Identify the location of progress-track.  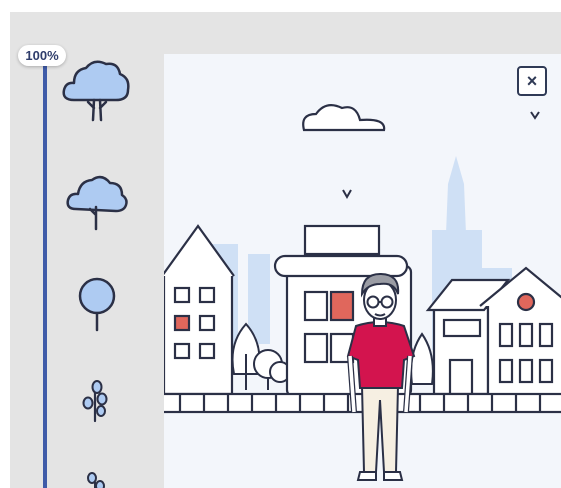
(45, 274).